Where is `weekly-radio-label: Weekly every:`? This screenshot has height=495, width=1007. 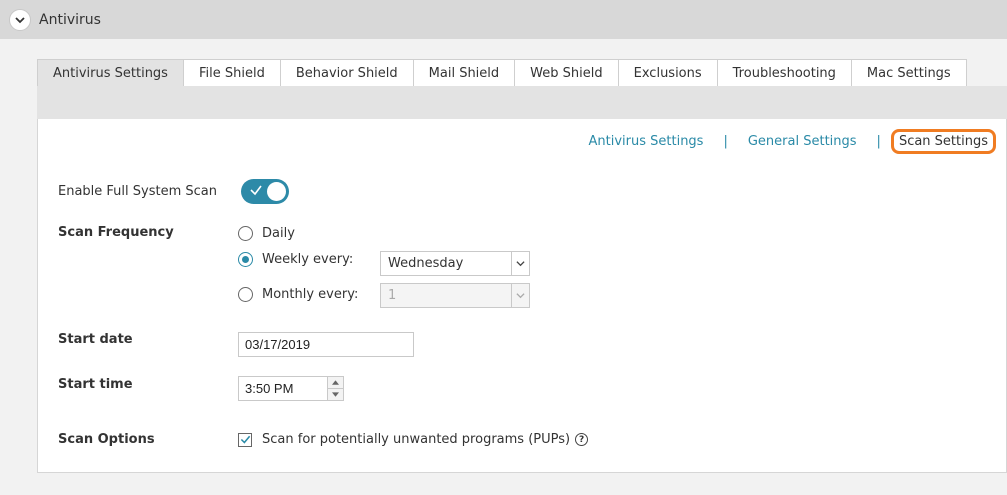 weekly-radio-label: Weekly every: is located at coordinates (308, 259).